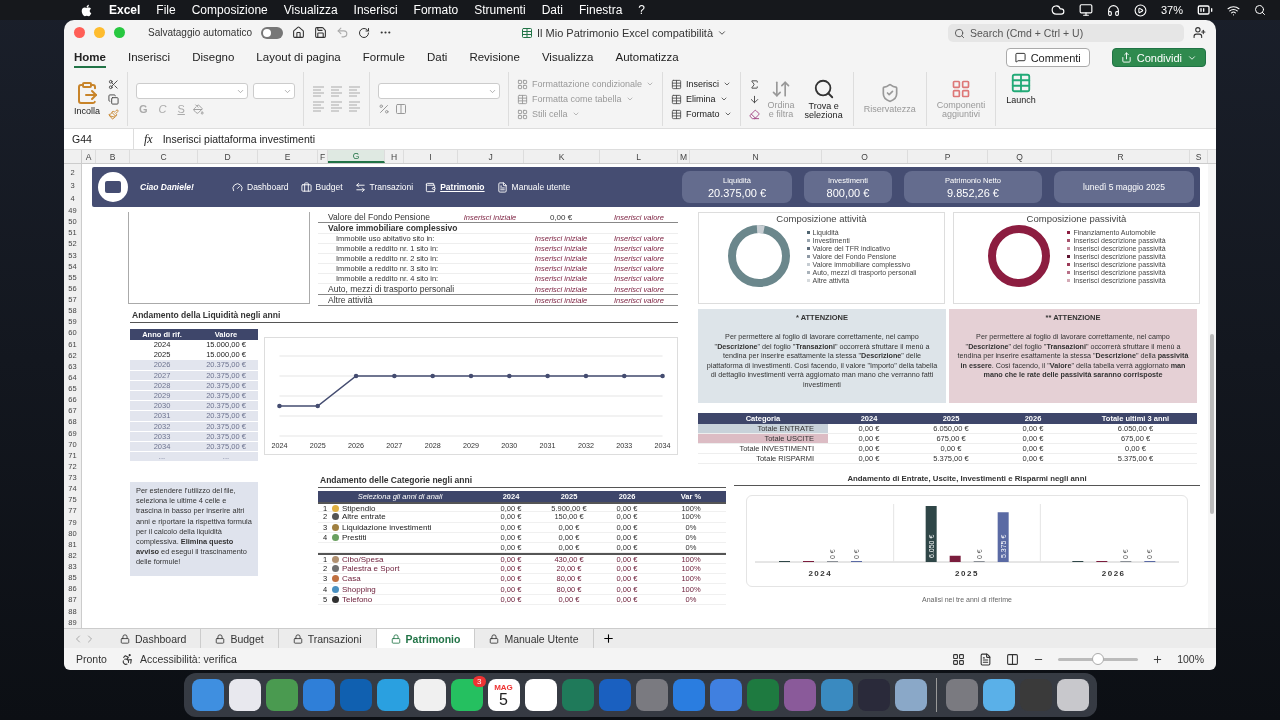 This screenshot has width=1280, height=720. I want to click on zoom-button, so click(119, 32).